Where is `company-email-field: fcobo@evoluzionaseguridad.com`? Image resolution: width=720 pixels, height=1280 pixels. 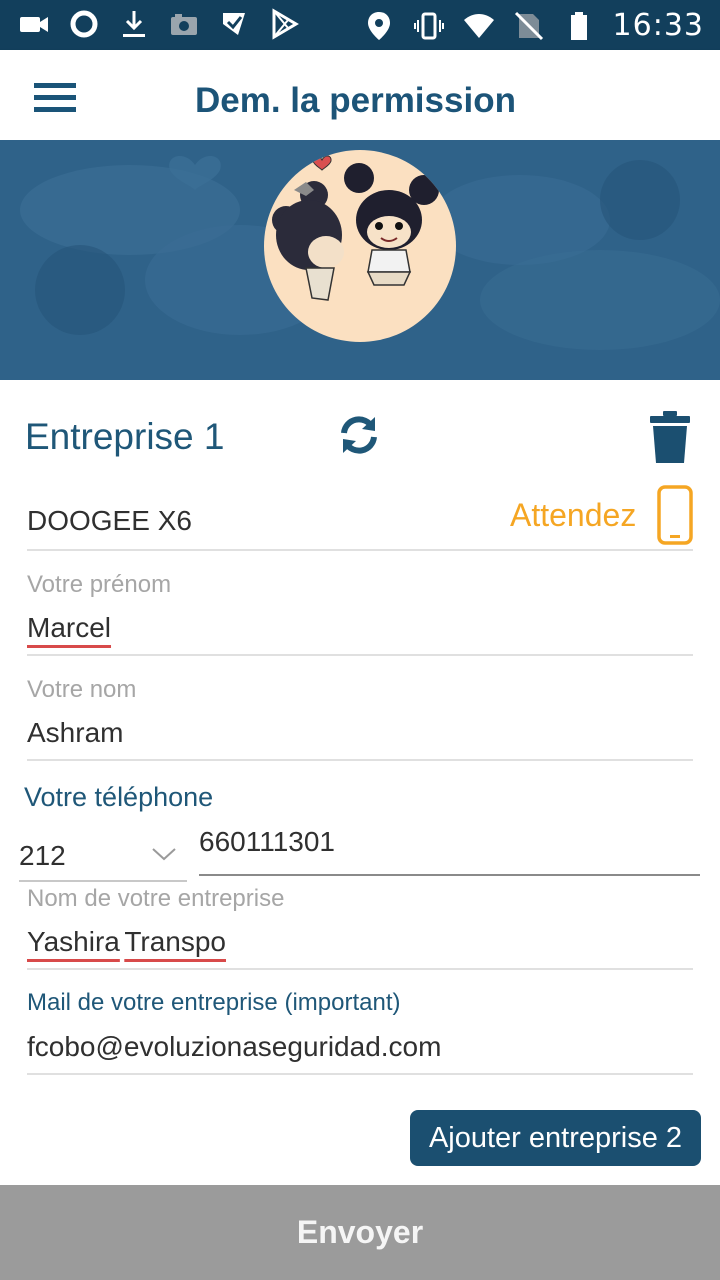
company-email-field: fcobo@evoluzionaseguridad.com is located at coordinates (360, 1053).